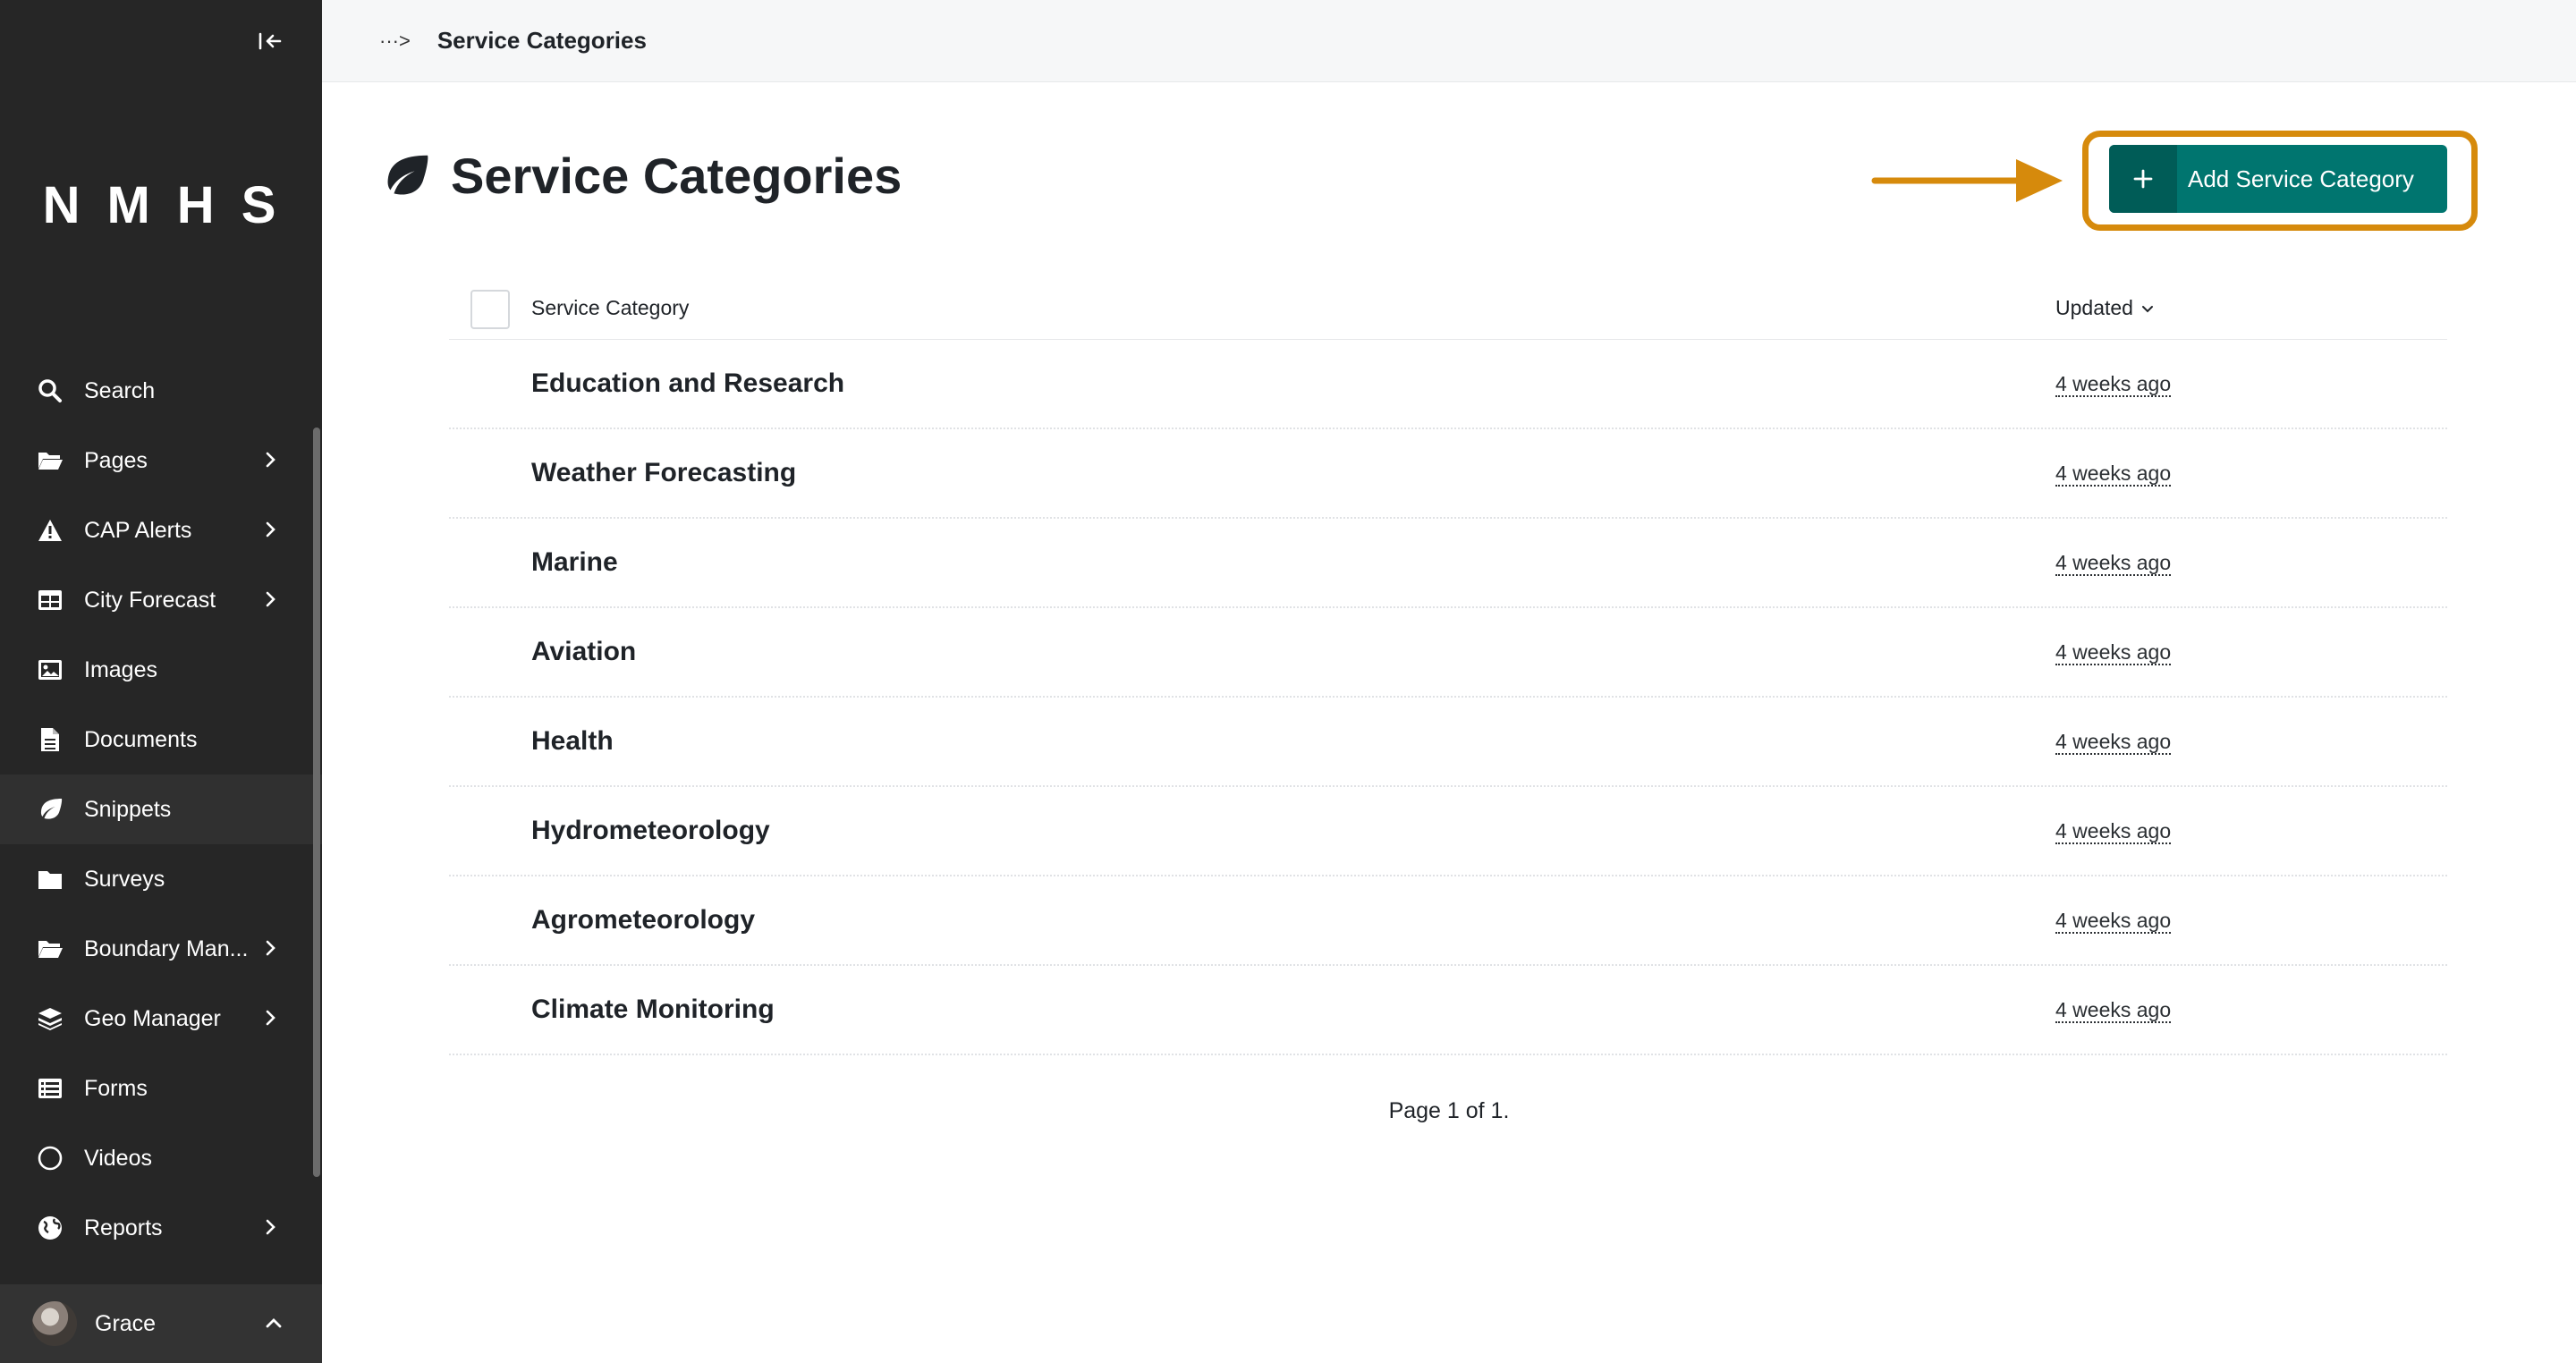 The image size is (2576, 1363). What do you see at coordinates (141, 739) in the screenshot?
I see `sidebar-item-label: Documents` at bounding box center [141, 739].